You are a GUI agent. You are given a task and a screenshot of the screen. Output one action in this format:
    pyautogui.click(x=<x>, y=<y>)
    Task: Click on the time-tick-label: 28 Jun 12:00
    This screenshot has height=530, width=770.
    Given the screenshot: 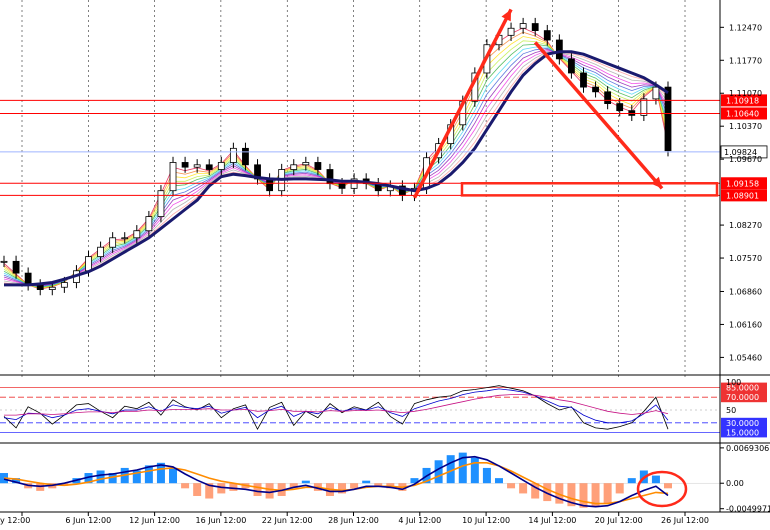 What is the action you would take?
    pyautogui.click(x=353, y=520)
    